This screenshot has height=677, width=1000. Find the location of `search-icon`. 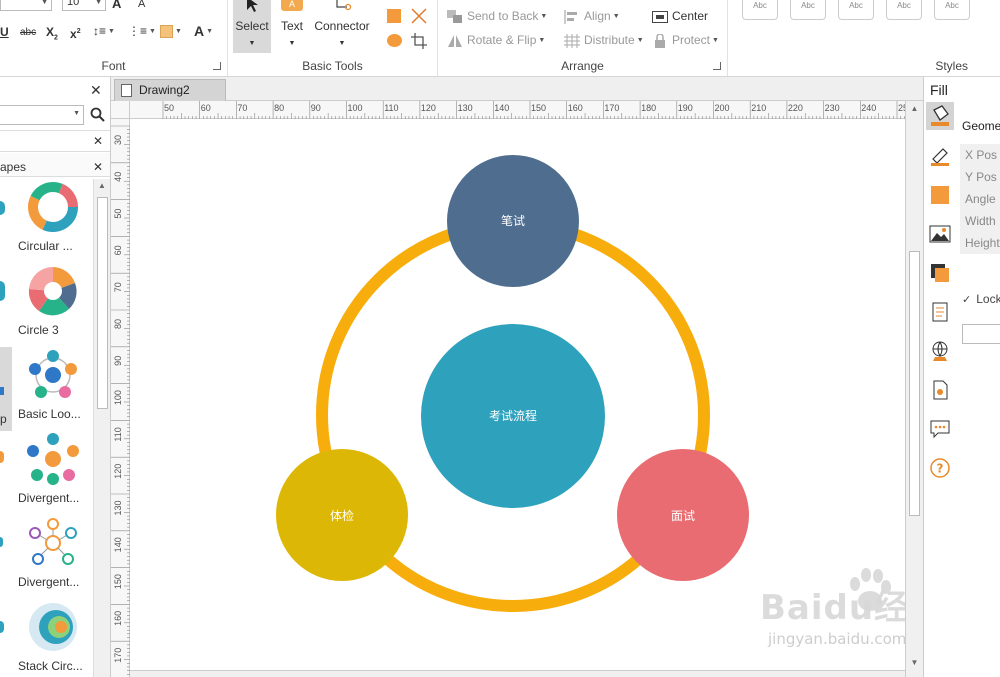

search-icon is located at coordinates (97, 114).